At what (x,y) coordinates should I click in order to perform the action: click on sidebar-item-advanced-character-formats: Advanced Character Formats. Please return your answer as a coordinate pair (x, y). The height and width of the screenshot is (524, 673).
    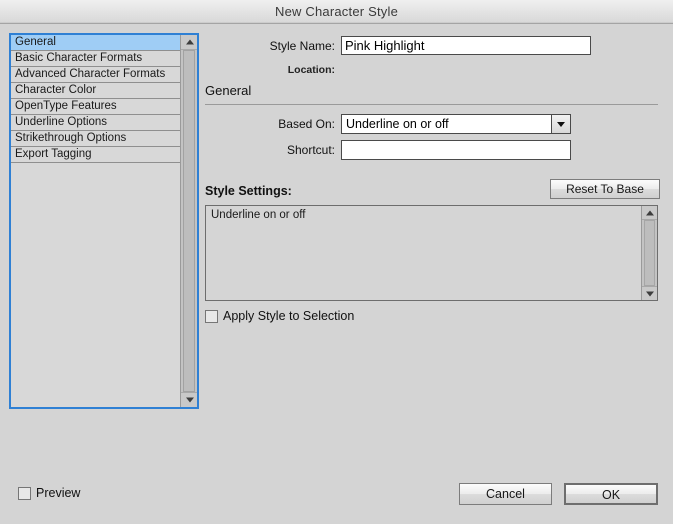
    Looking at the image, I should click on (95, 75).